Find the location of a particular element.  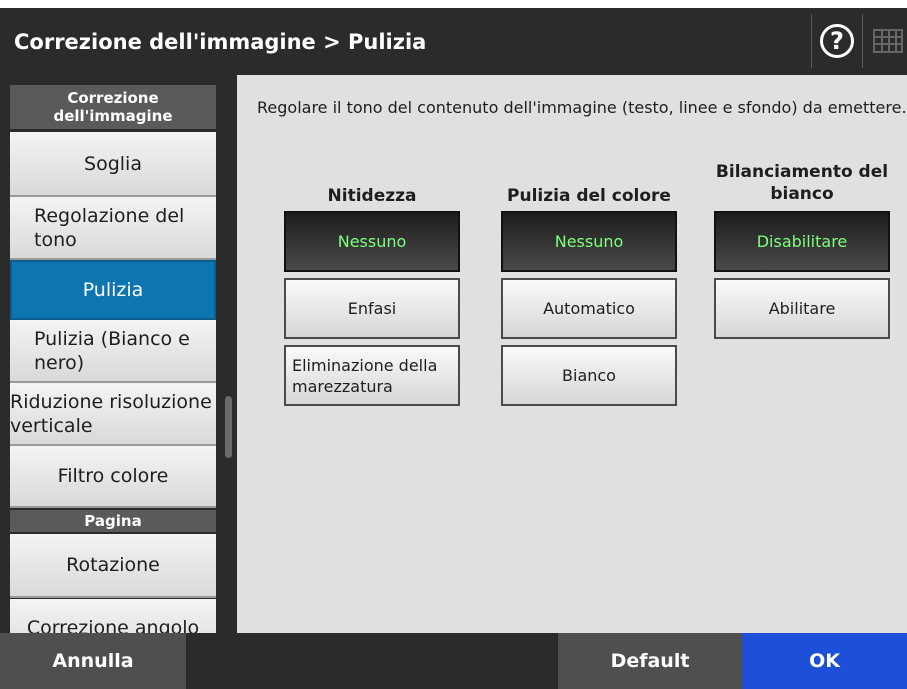

column-title-pulizia-colore: Pulizia del colore is located at coordinates (589, 196).